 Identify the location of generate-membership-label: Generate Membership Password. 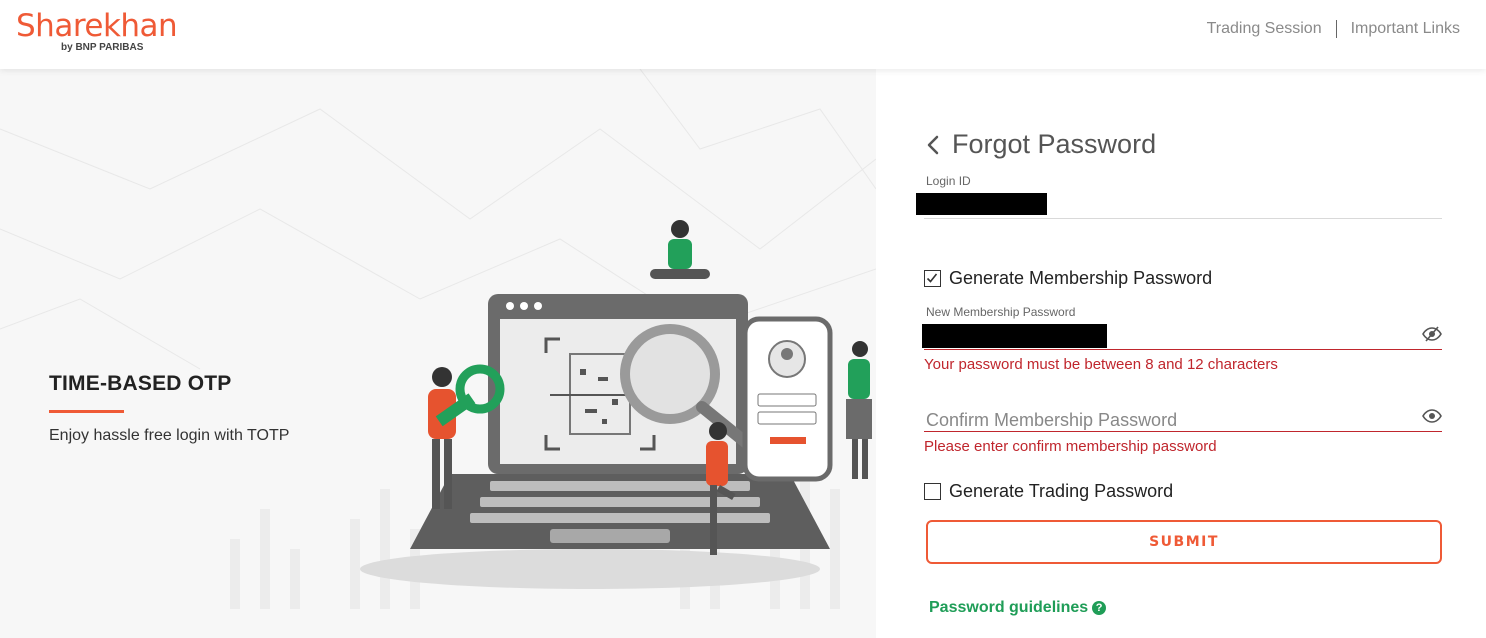
(1081, 278).